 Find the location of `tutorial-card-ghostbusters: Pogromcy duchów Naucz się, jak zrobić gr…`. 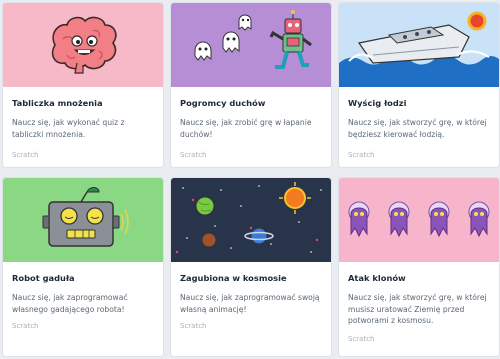

tutorial-card-ghostbusters: Pogromcy duchów Naucz się, jak zrobić gr… is located at coordinates (251, 85).